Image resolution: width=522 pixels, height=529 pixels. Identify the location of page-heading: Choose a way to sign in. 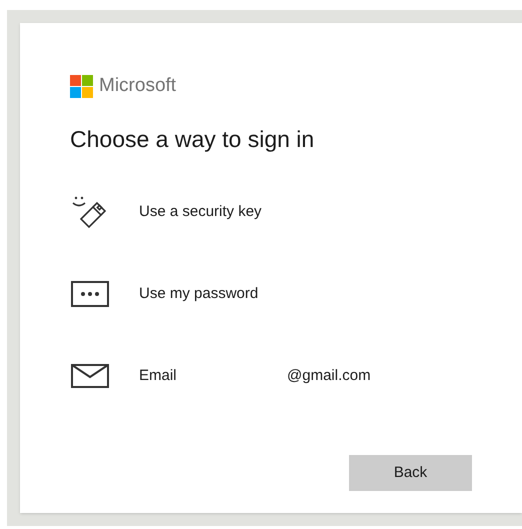
(193, 139).